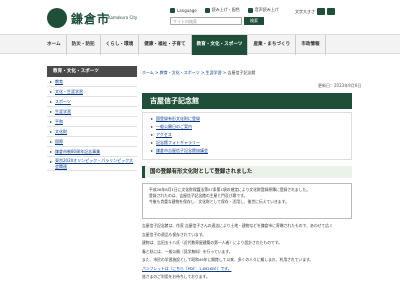 This screenshot has height=300, width=400. Describe the element at coordinates (247, 151) in the screenshot. I see `toc-link: 鎌倉市吉屋信子記念館協議会` at that location.